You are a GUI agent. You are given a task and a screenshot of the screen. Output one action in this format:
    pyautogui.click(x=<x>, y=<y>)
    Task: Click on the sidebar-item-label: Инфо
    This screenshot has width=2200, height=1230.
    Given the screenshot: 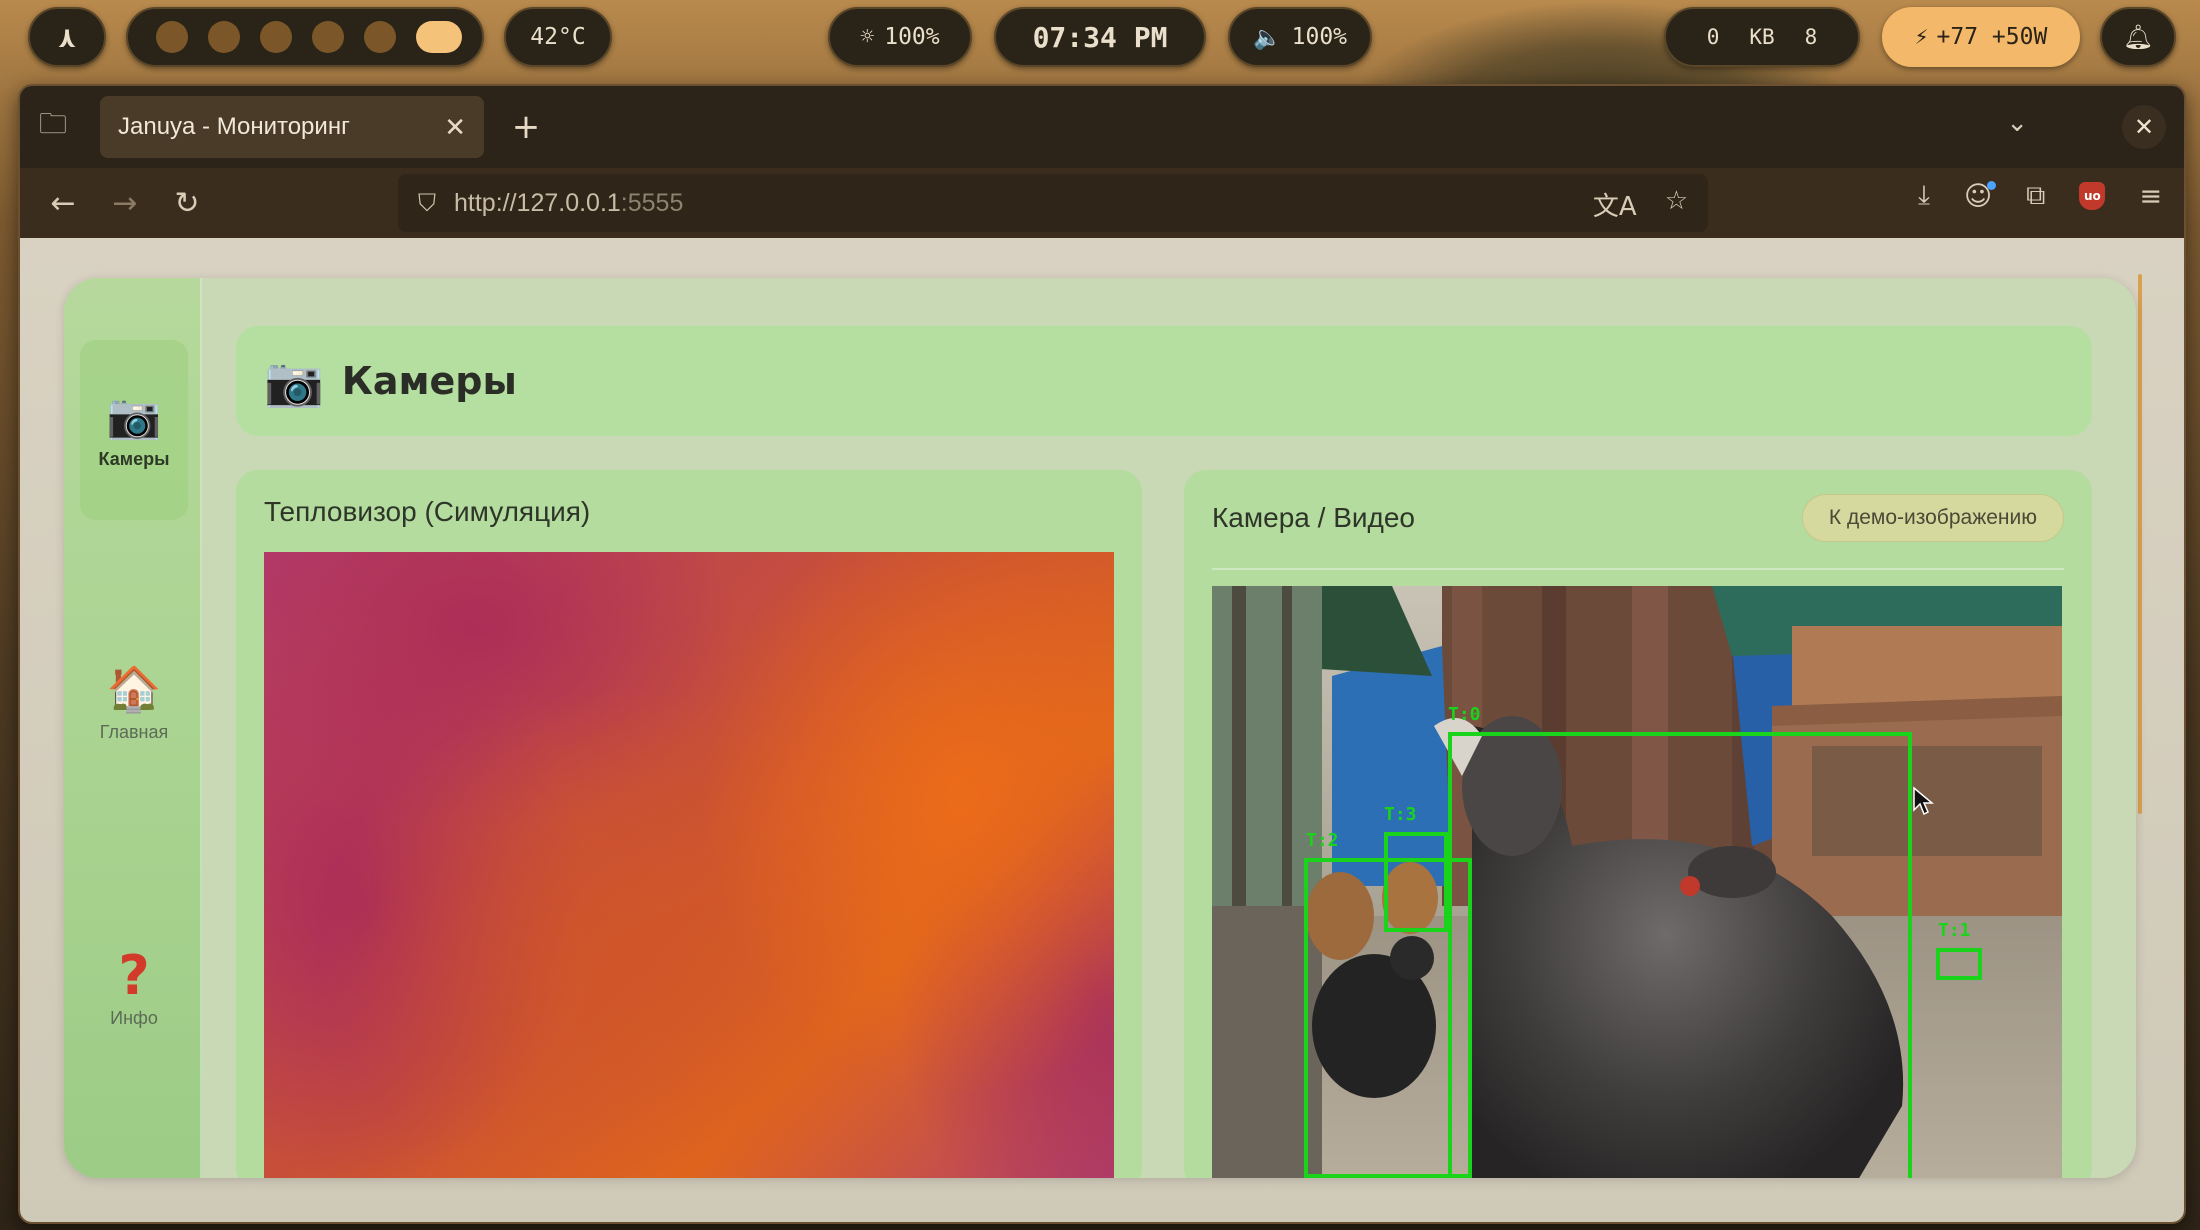 What is the action you would take?
    pyautogui.click(x=134, y=1017)
    